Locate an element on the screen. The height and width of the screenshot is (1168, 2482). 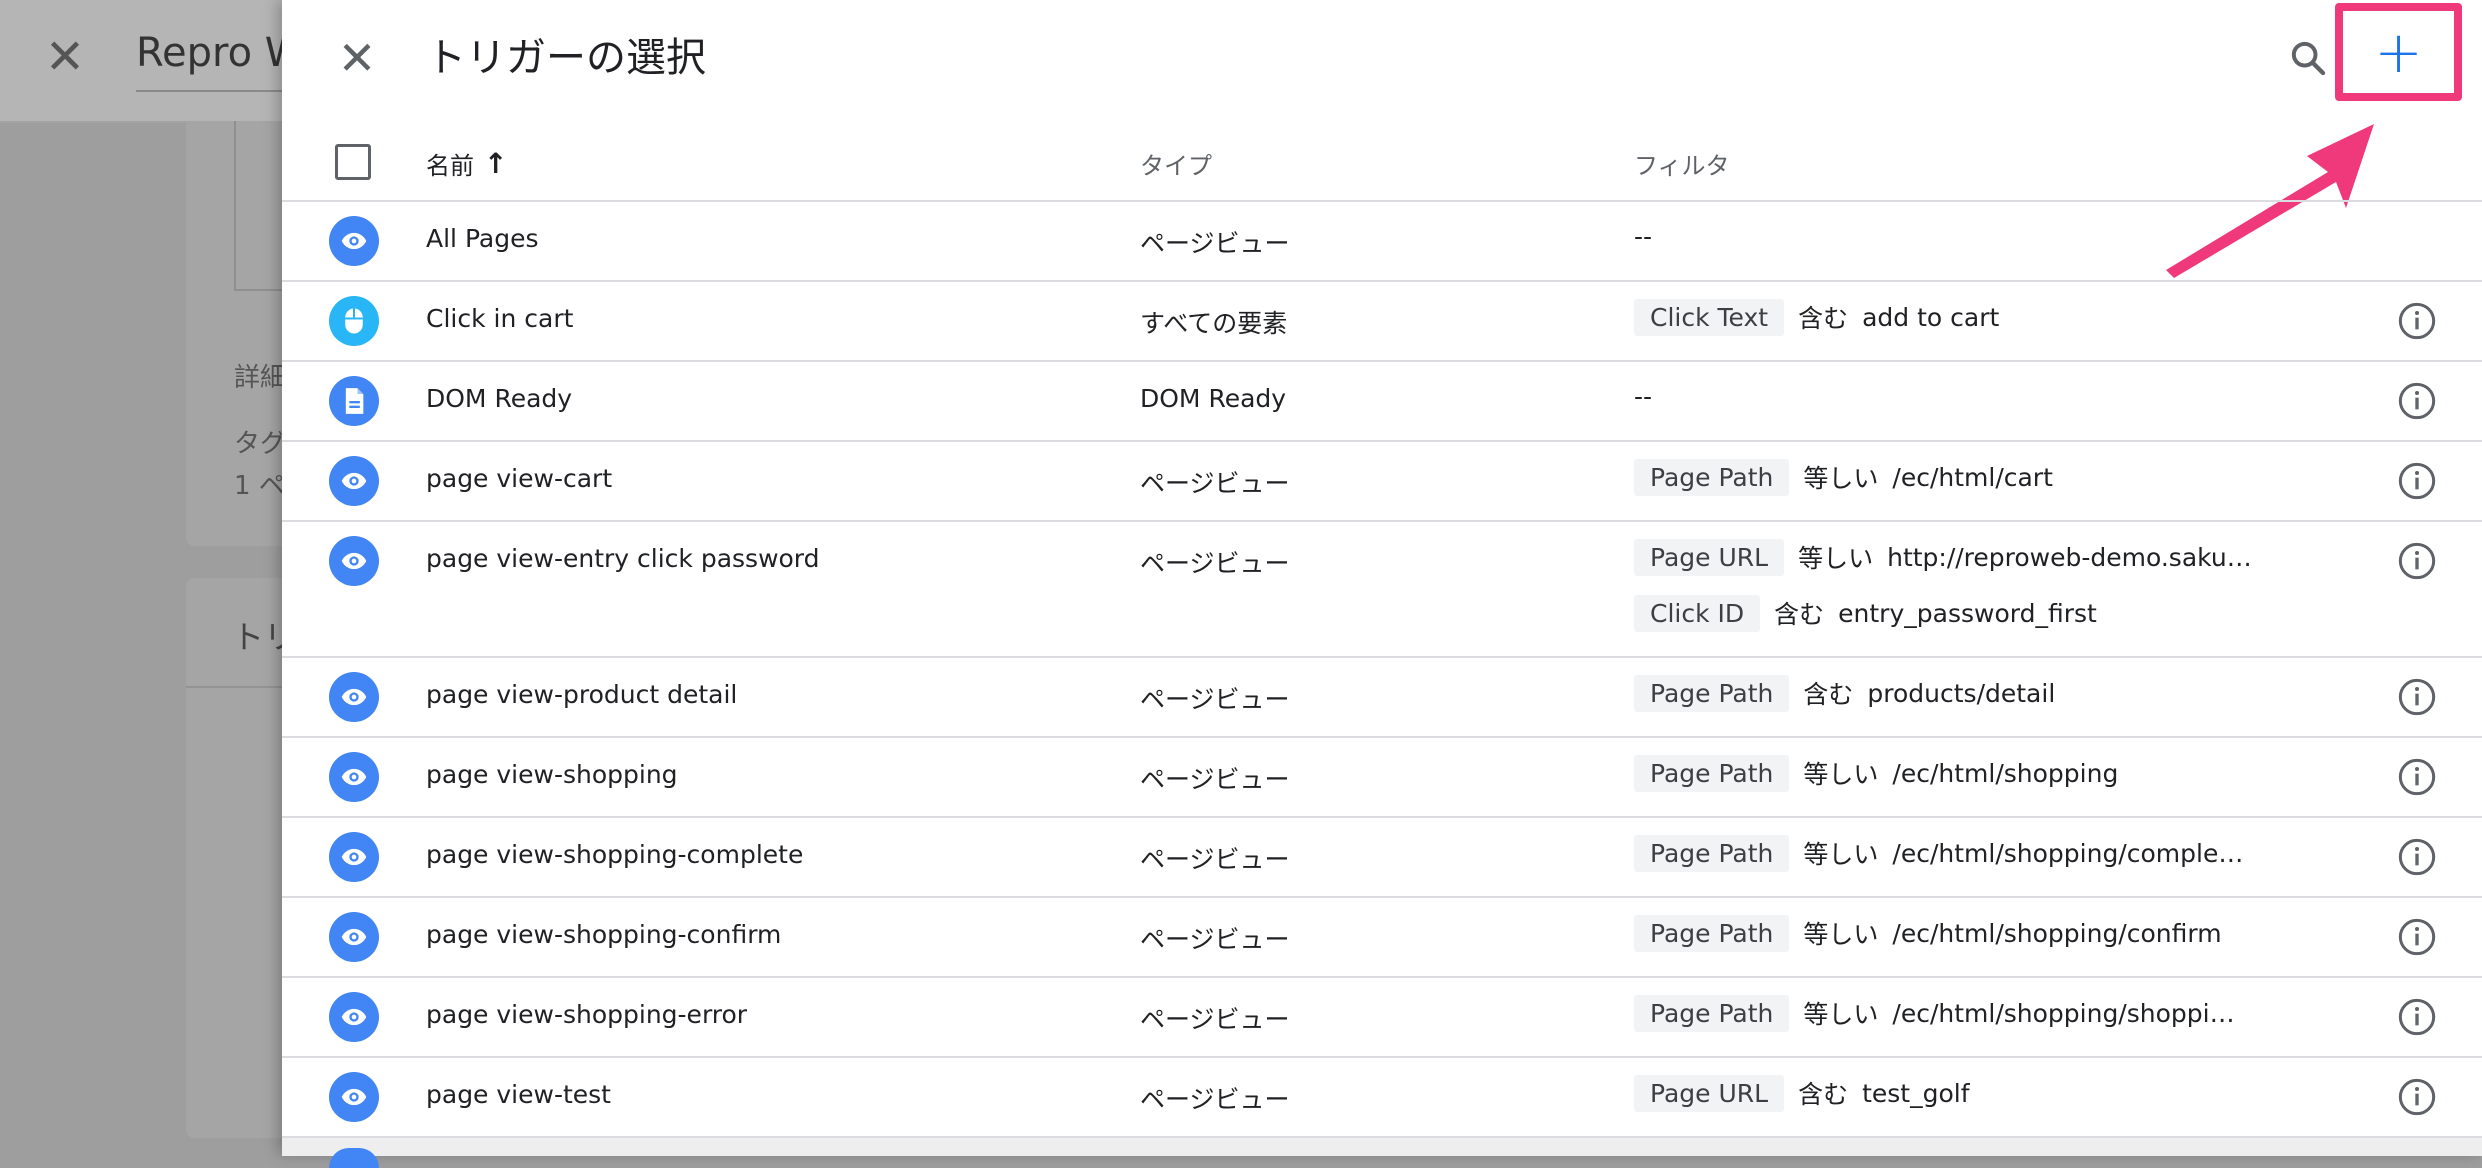
plus-icon: + is located at coordinates (2398, 52).